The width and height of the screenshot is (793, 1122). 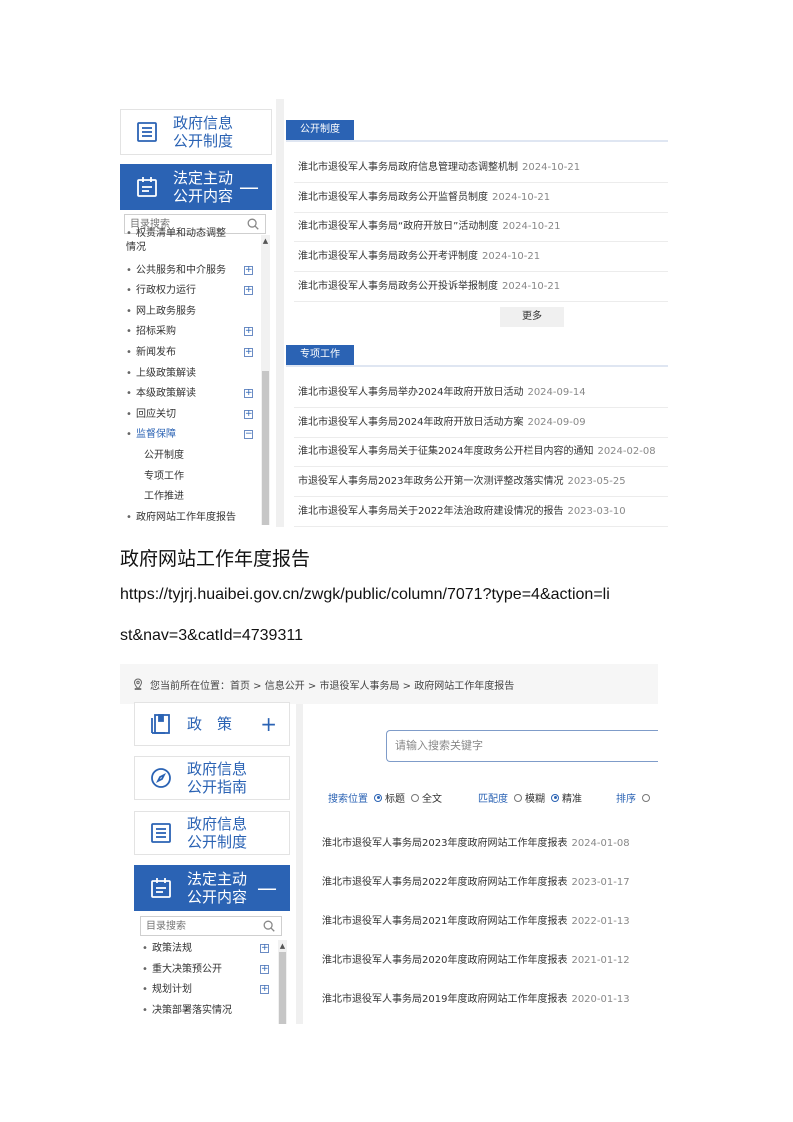 I want to click on report-title: 淮北市退役军人事务局2021年度政府网站工作年度报表, so click(x=444, y=921).